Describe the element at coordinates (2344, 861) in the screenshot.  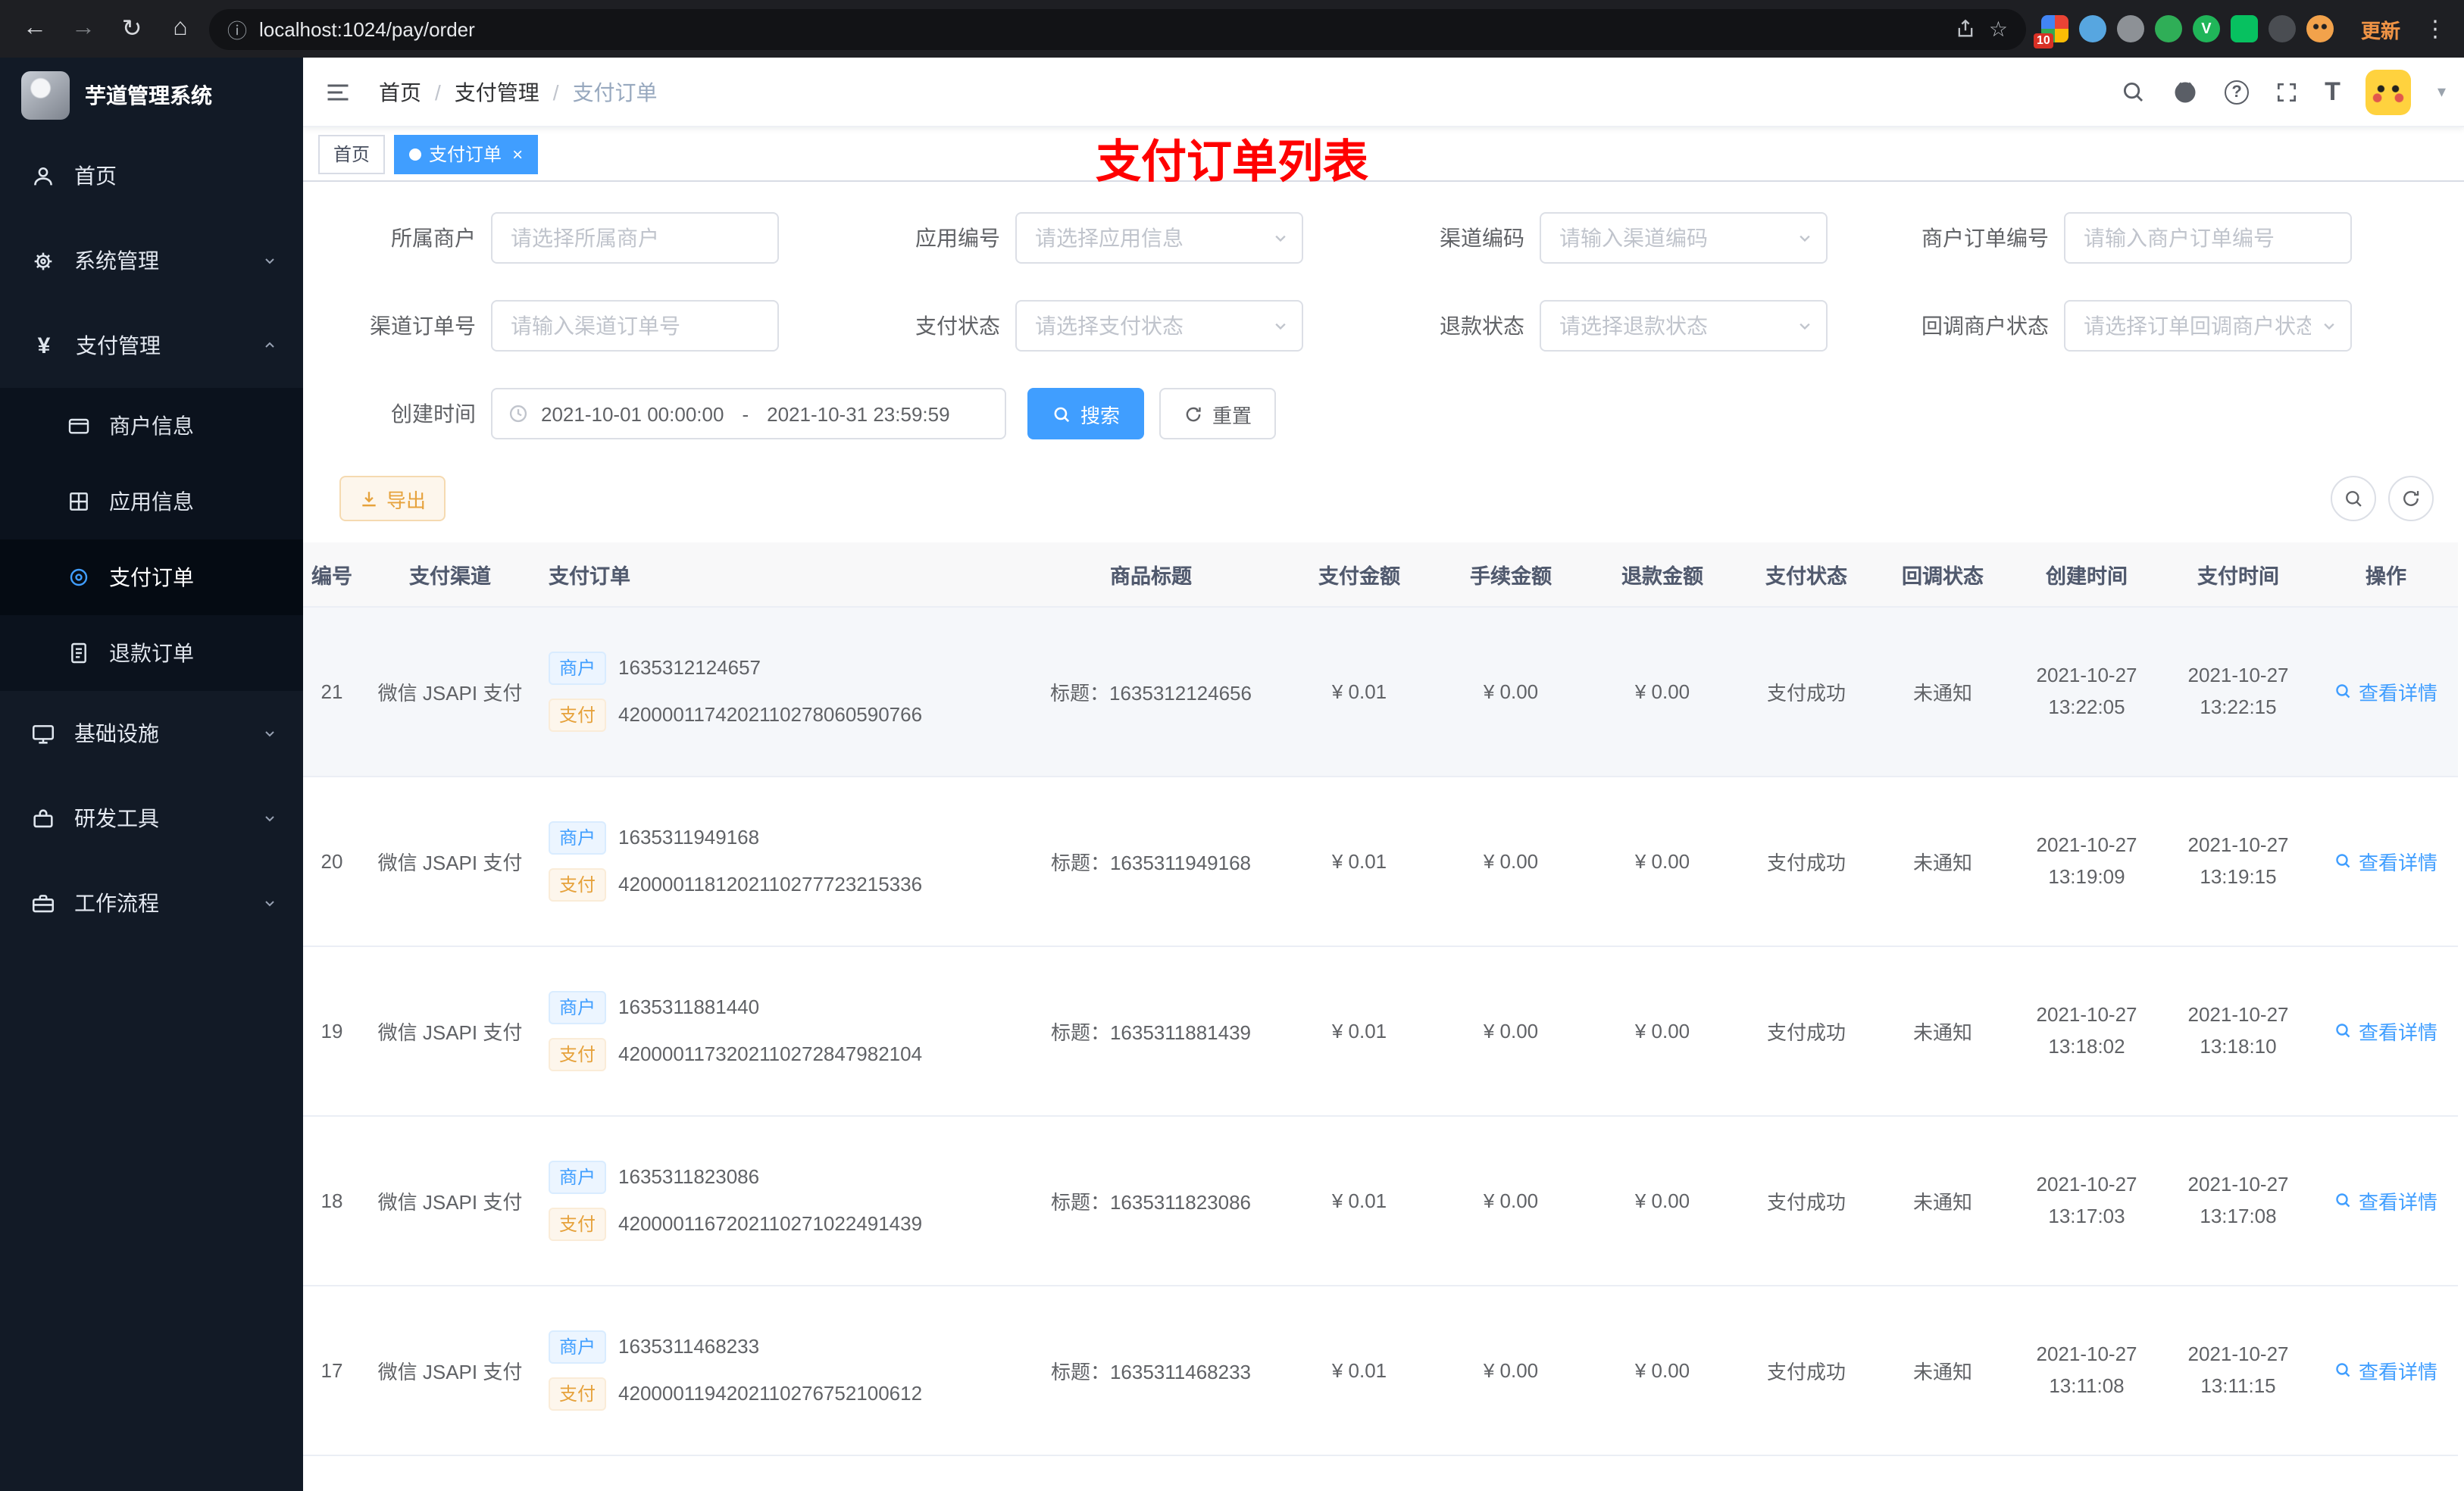
I see `view-detail-icon` at that location.